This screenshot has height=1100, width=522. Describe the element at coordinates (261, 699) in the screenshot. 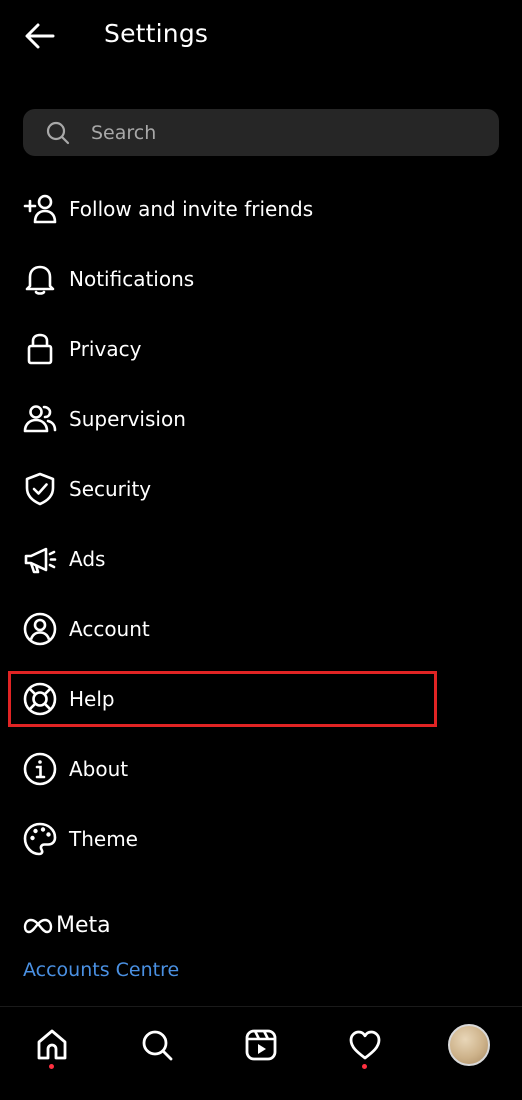

I see `menu-item-help: Help` at that location.